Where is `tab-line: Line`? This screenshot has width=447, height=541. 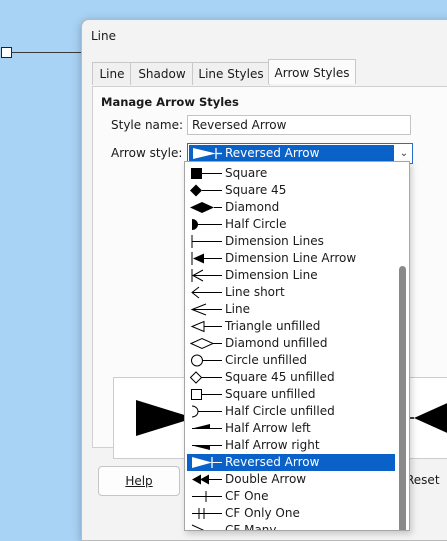
tab-line: Line is located at coordinates (112, 73).